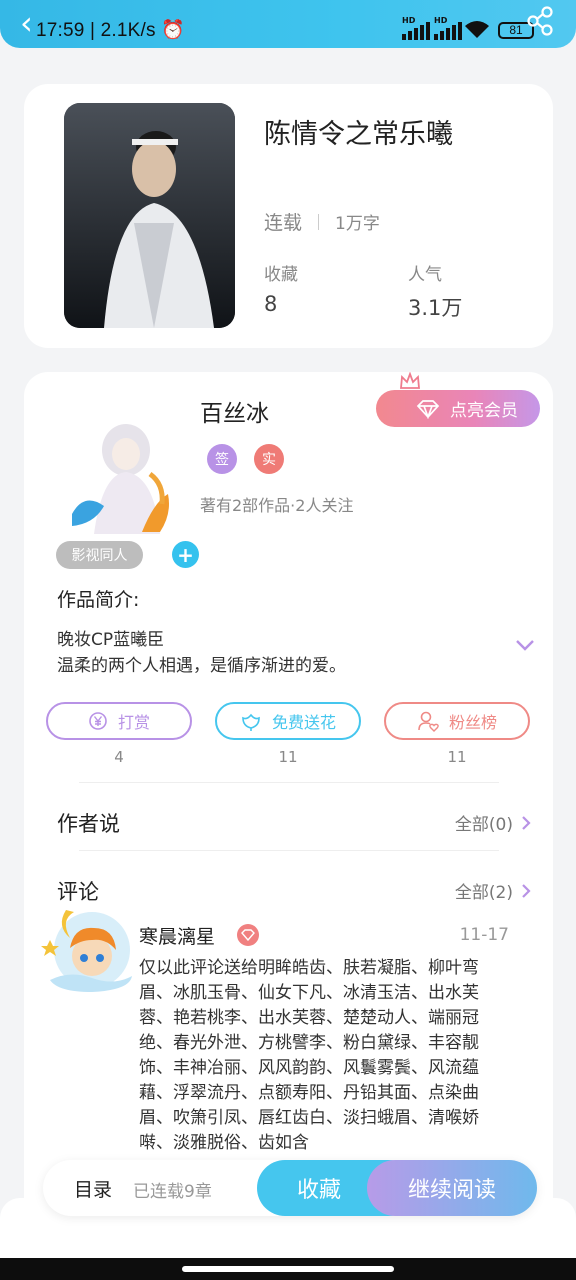  What do you see at coordinates (99, 555) in the screenshot?
I see `category-tag: 影视同人` at bounding box center [99, 555].